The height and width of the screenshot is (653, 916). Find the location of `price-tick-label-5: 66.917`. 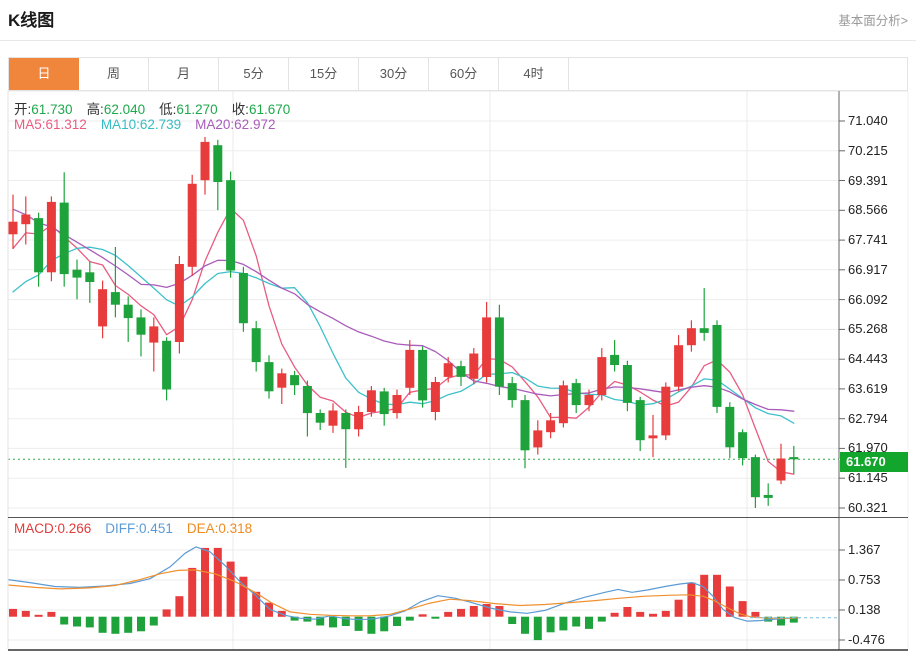

price-tick-label-5: 66.917 is located at coordinates (868, 269).